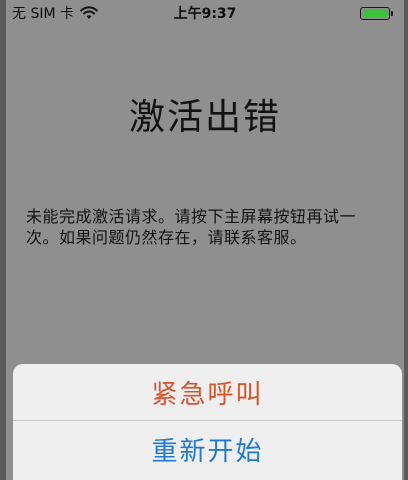  Describe the element at coordinates (207, 449) in the screenshot. I see `restart-button: 重新开始` at that location.